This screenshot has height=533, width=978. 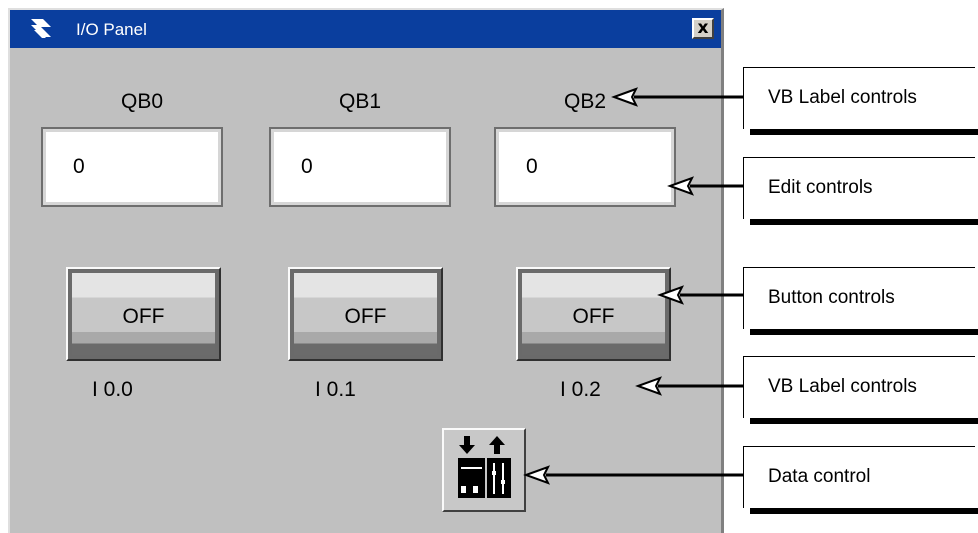 What do you see at coordinates (677, 97) in the screenshot?
I see `arrow-vb-label-top` at bounding box center [677, 97].